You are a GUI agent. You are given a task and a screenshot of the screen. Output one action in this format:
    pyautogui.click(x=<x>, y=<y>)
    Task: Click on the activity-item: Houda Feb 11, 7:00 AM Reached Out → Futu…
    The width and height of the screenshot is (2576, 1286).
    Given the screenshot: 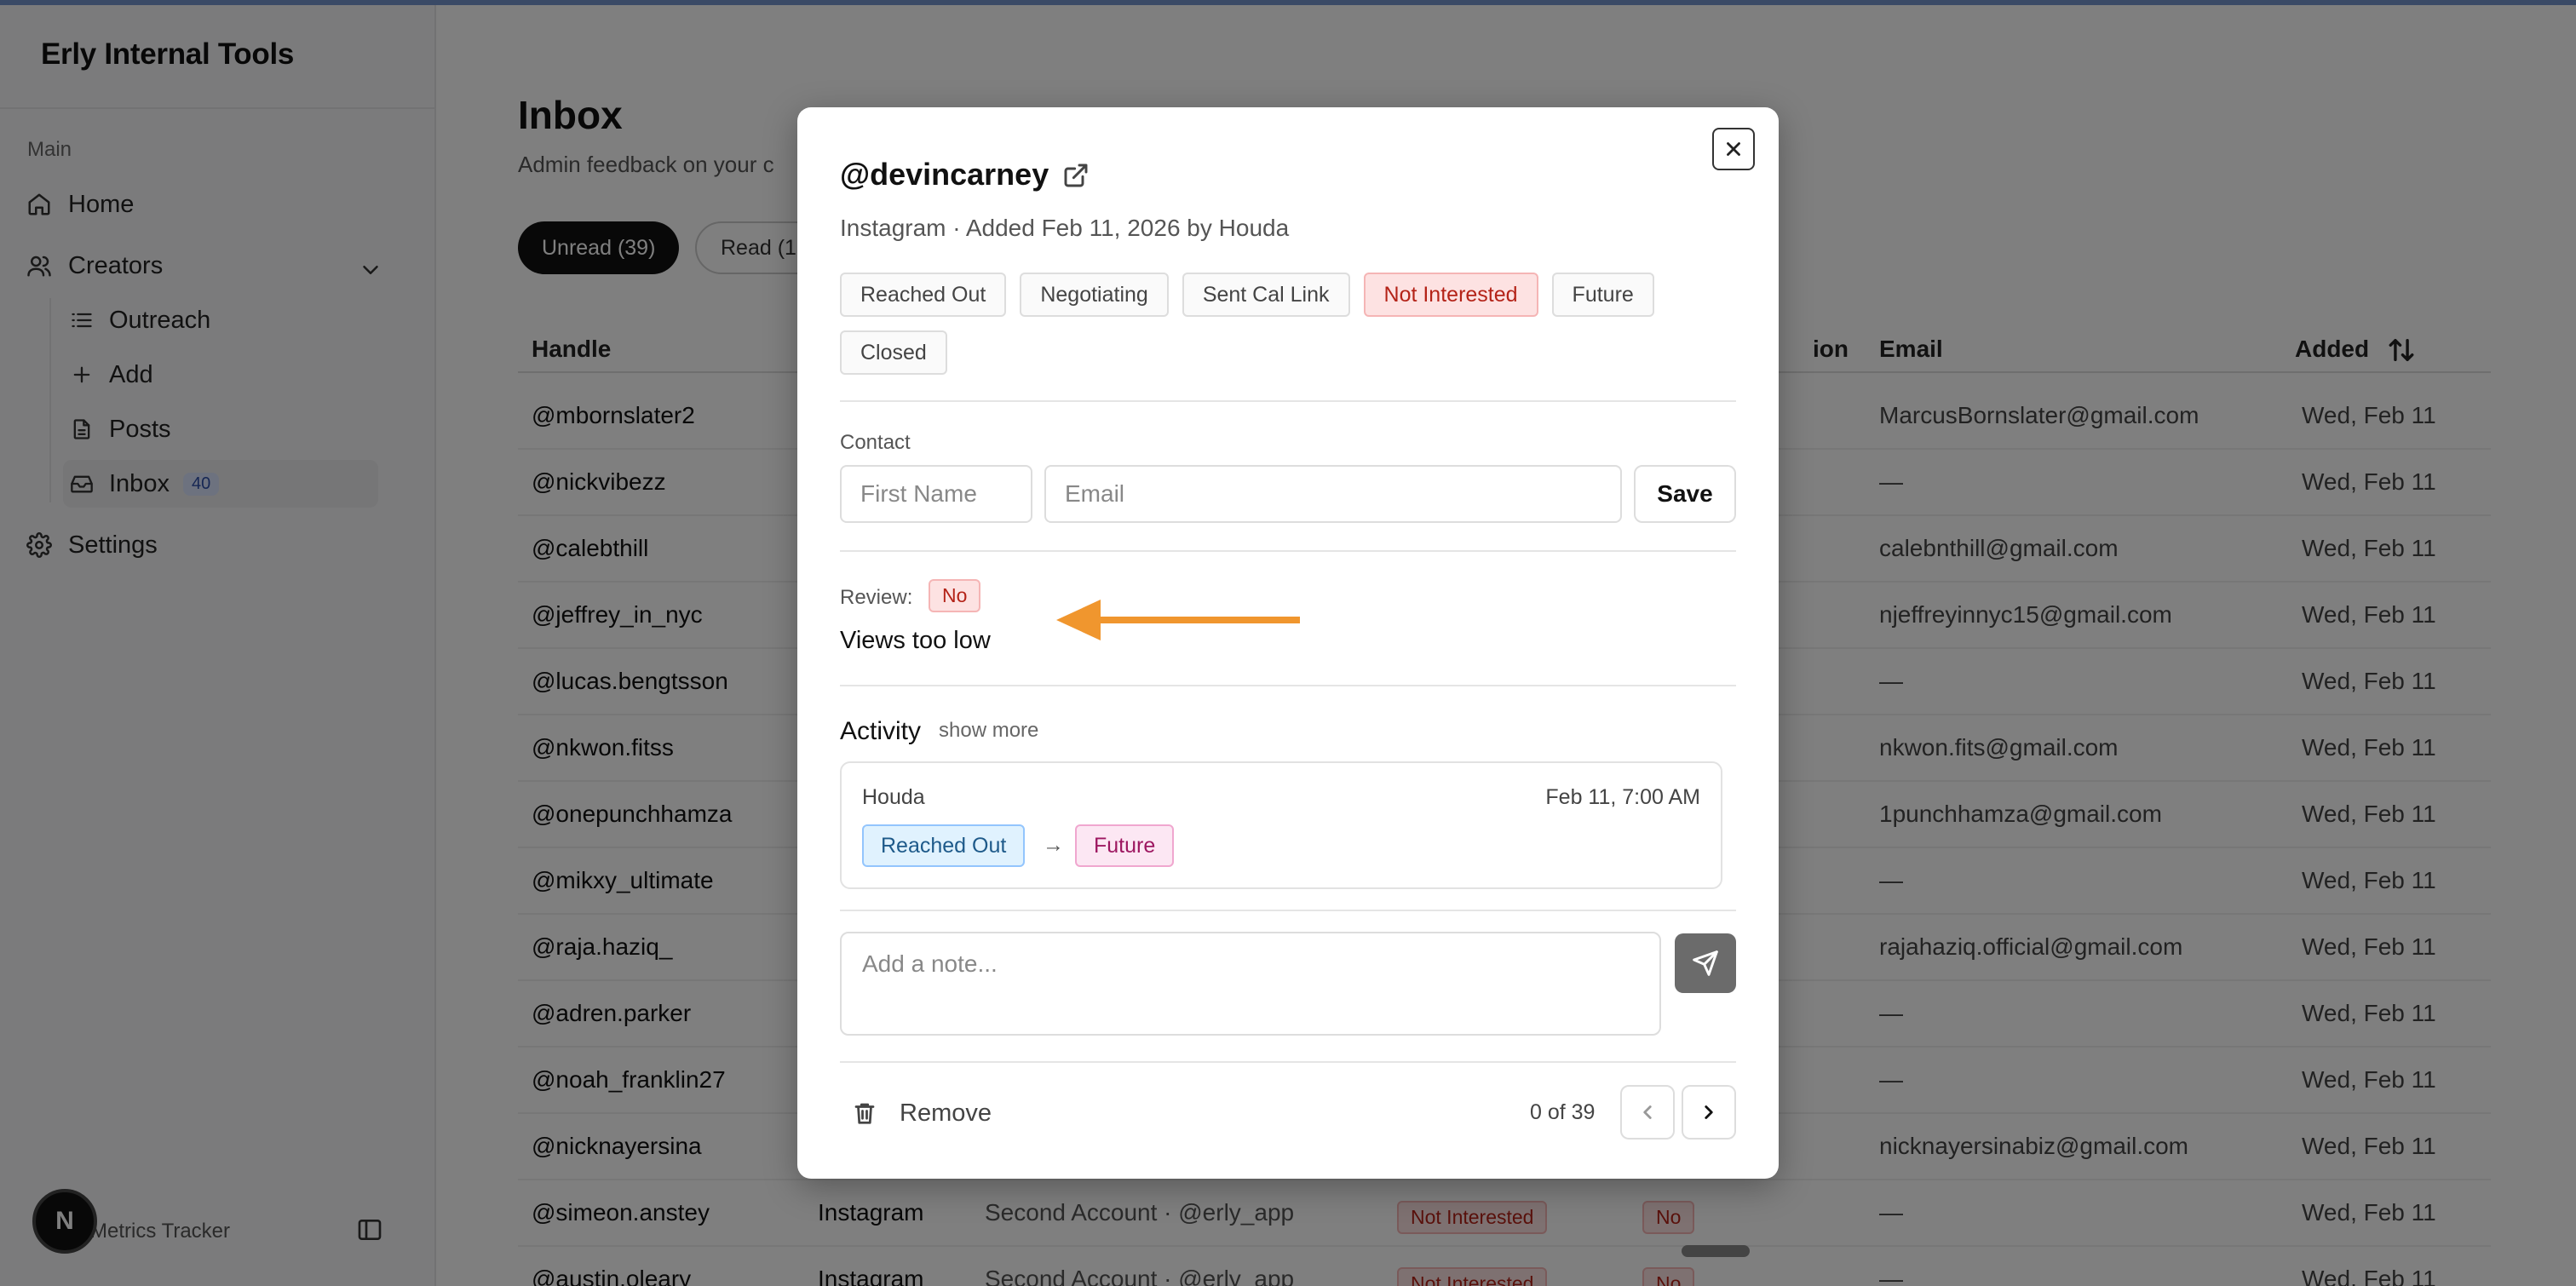 What is the action you would take?
    pyautogui.click(x=1281, y=825)
    